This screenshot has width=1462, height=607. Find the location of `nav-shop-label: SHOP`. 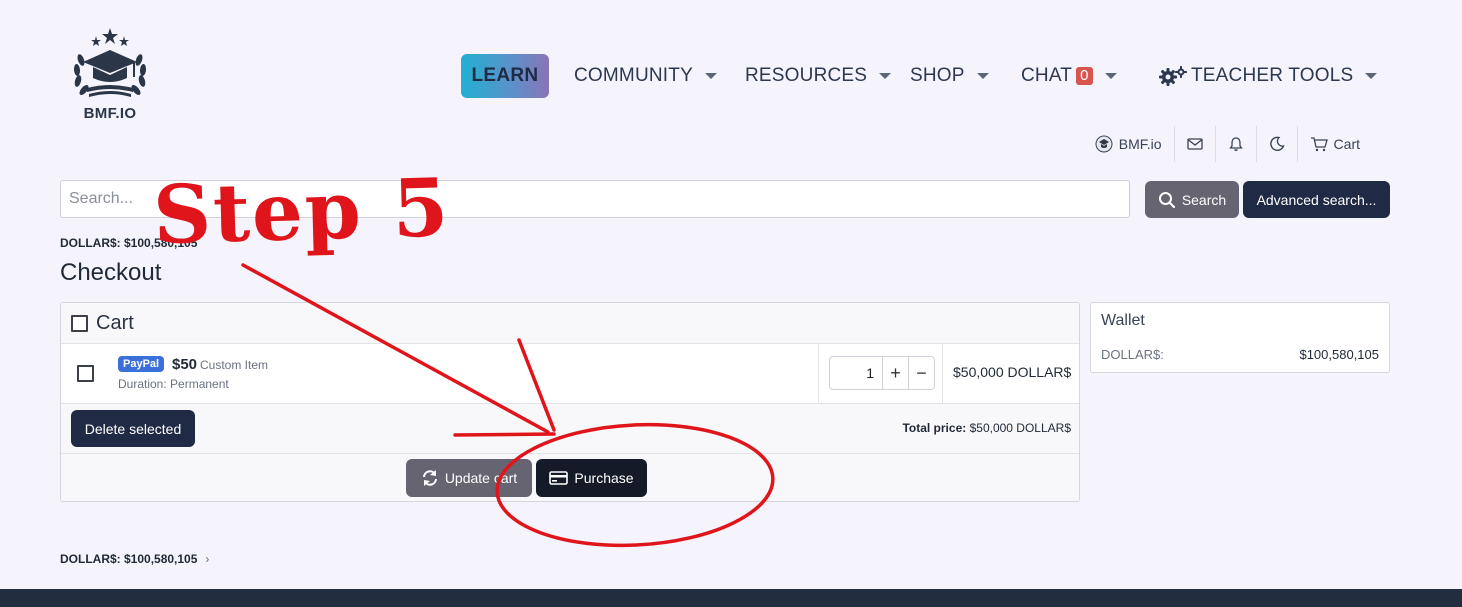

nav-shop-label: SHOP is located at coordinates (937, 75).